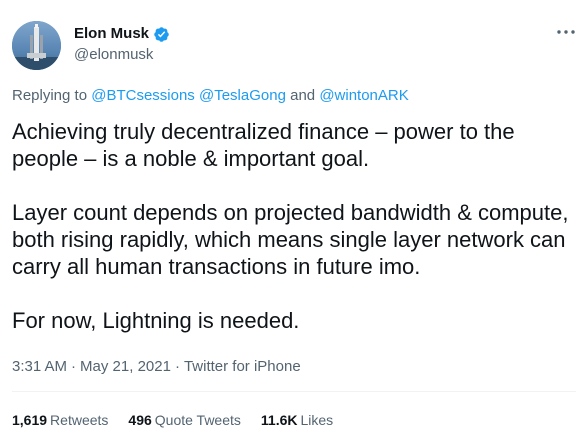 Image resolution: width=588 pixels, height=443 pixels. What do you see at coordinates (156, 320) in the screenshot?
I see `tweet-paragraph: For now, Lightning is needed.` at bounding box center [156, 320].